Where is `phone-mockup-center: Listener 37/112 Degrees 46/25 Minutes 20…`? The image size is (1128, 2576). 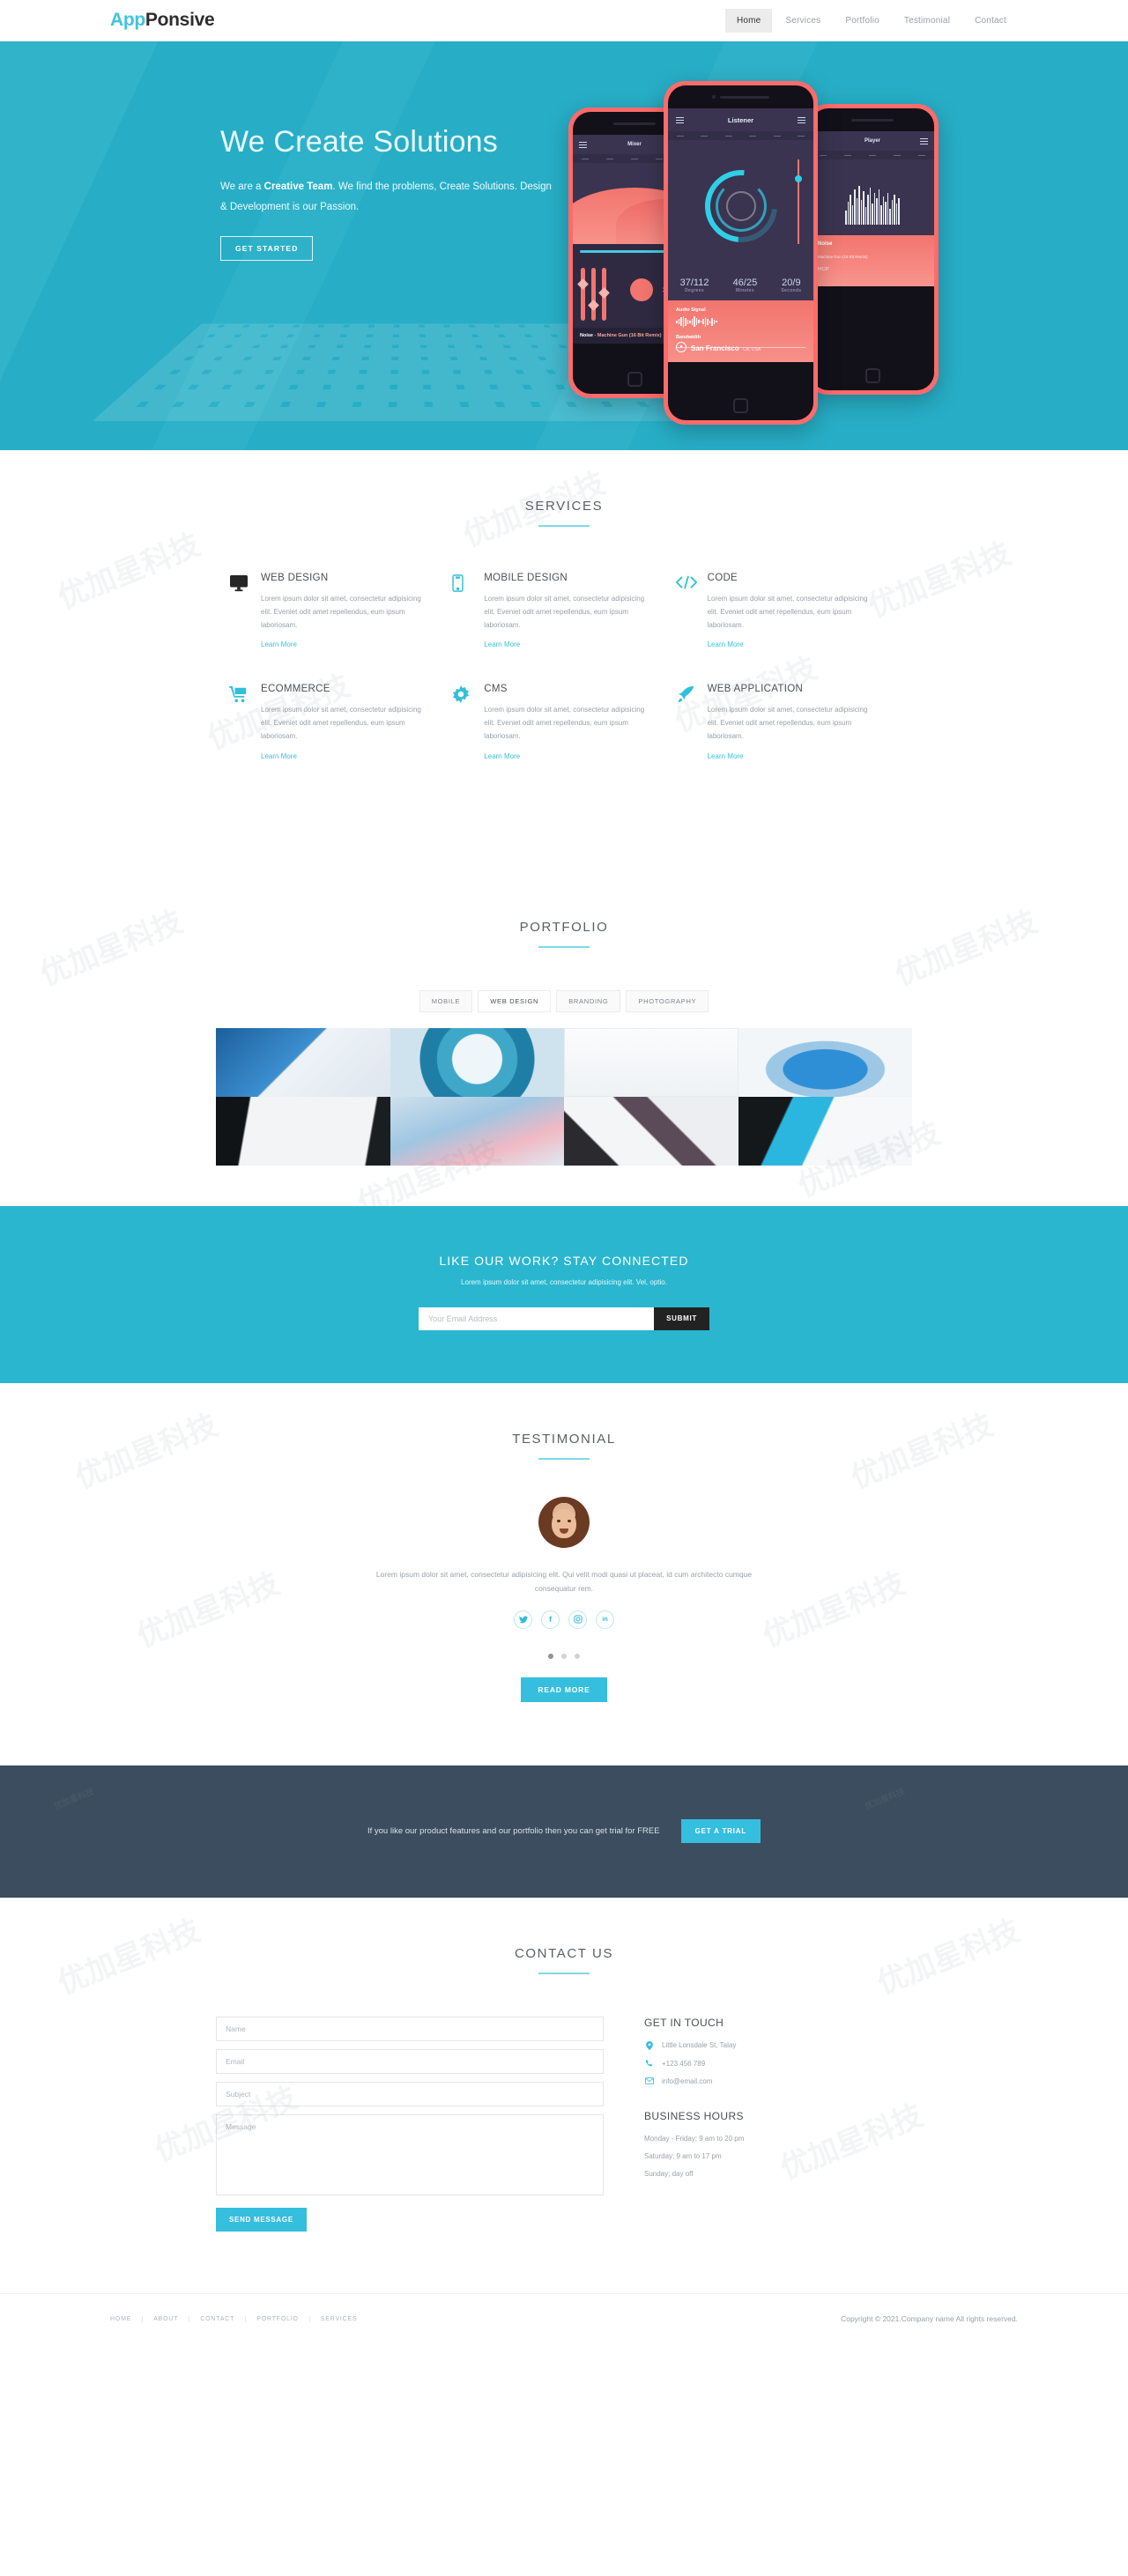 phone-mockup-center: Listener 37/112 Degrees 46/25 Minutes 20… is located at coordinates (741, 253).